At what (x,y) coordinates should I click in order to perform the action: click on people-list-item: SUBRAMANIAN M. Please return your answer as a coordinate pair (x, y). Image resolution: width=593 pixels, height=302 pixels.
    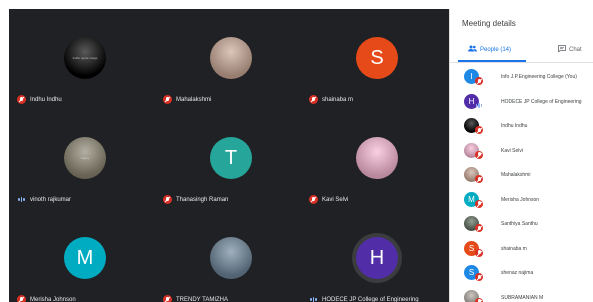
    Looking at the image, I should click on (528, 294).